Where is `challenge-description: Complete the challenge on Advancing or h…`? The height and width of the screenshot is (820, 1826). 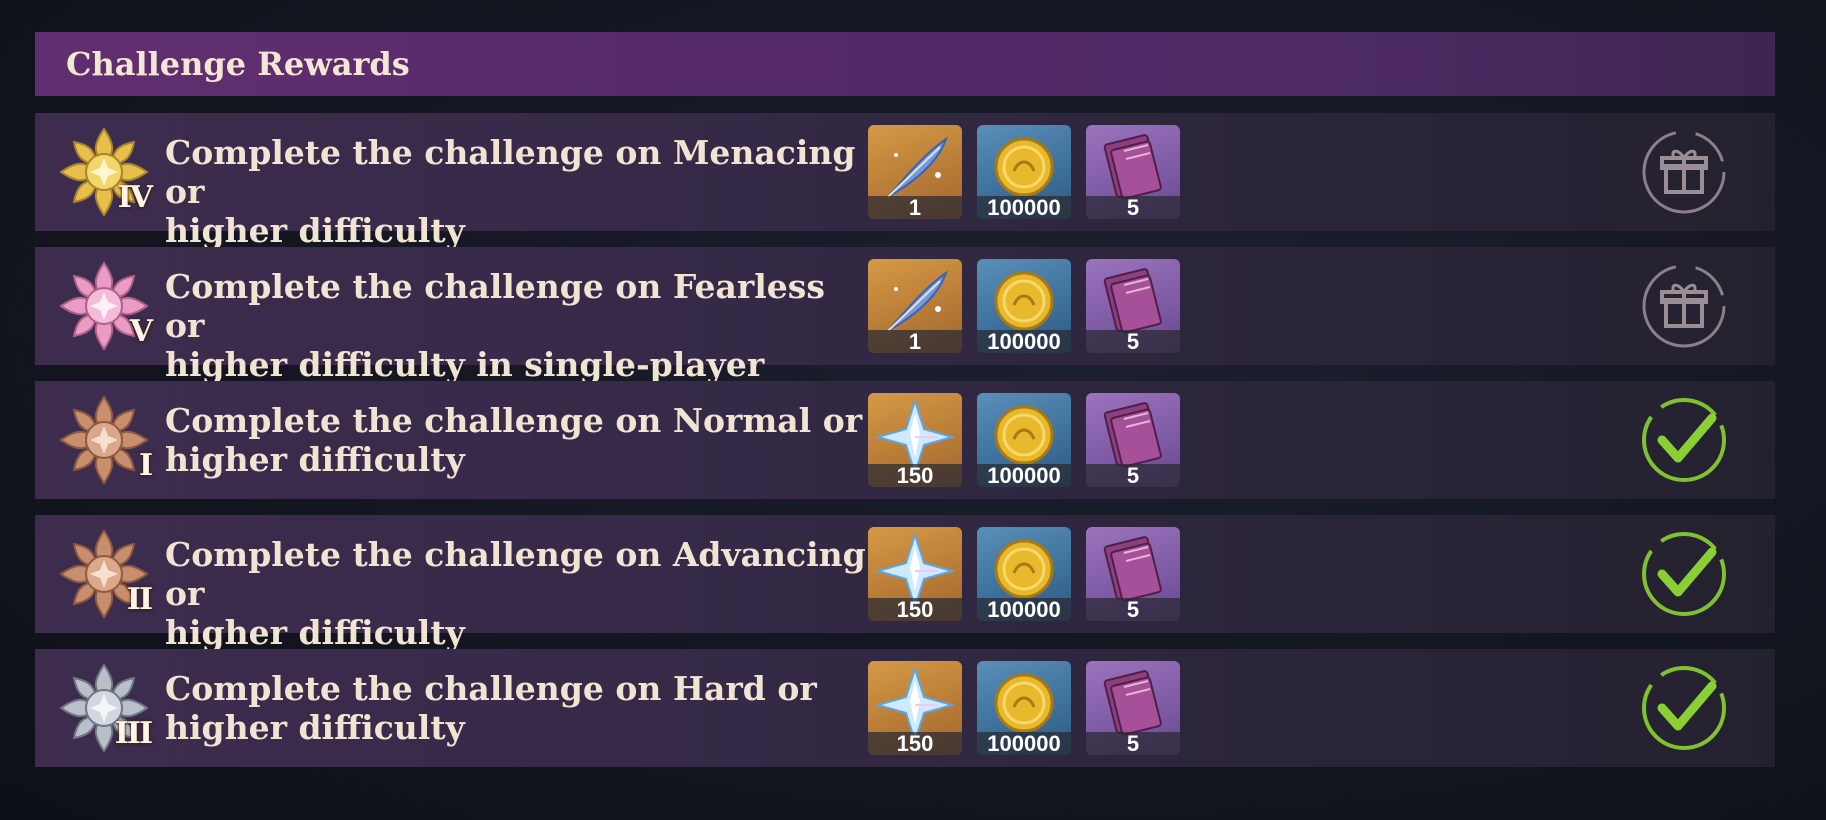
challenge-description: Complete the challenge on Advancing or h… is located at coordinates (520, 593).